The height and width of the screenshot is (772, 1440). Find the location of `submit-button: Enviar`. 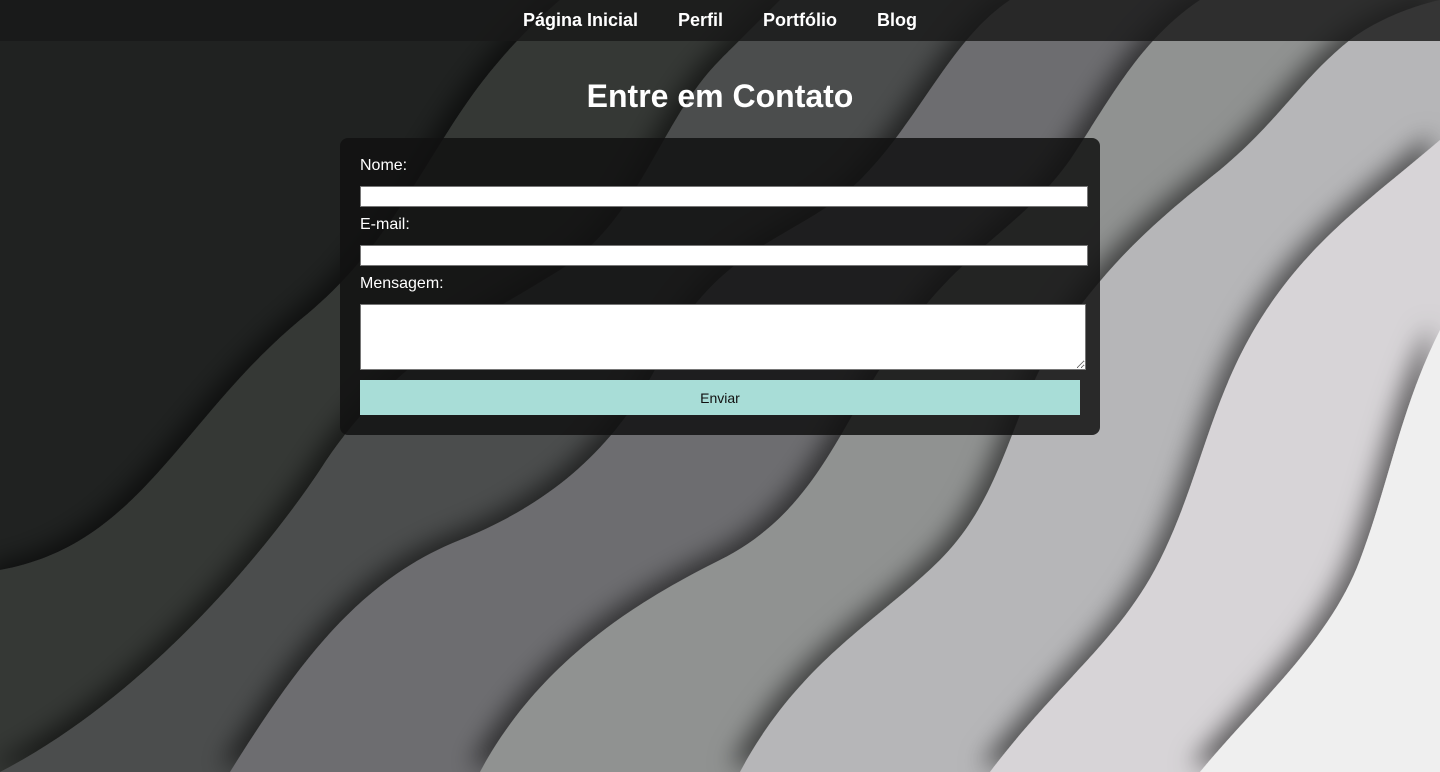

submit-button: Enviar is located at coordinates (720, 397).